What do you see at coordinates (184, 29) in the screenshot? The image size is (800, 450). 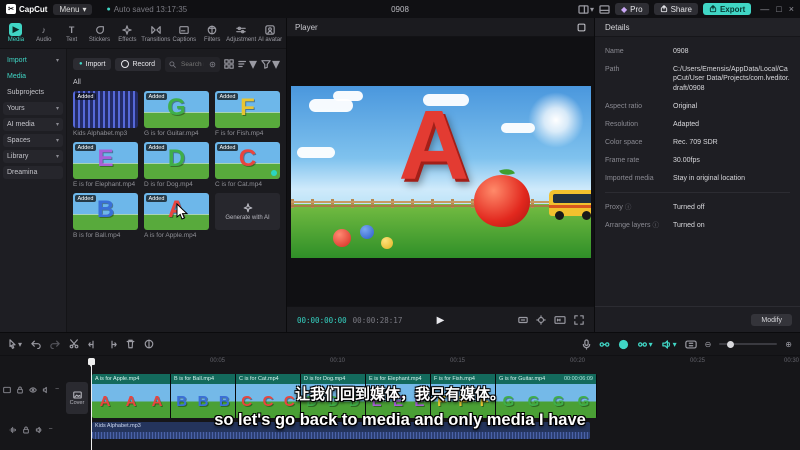 I see `captions-icon` at bounding box center [184, 29].